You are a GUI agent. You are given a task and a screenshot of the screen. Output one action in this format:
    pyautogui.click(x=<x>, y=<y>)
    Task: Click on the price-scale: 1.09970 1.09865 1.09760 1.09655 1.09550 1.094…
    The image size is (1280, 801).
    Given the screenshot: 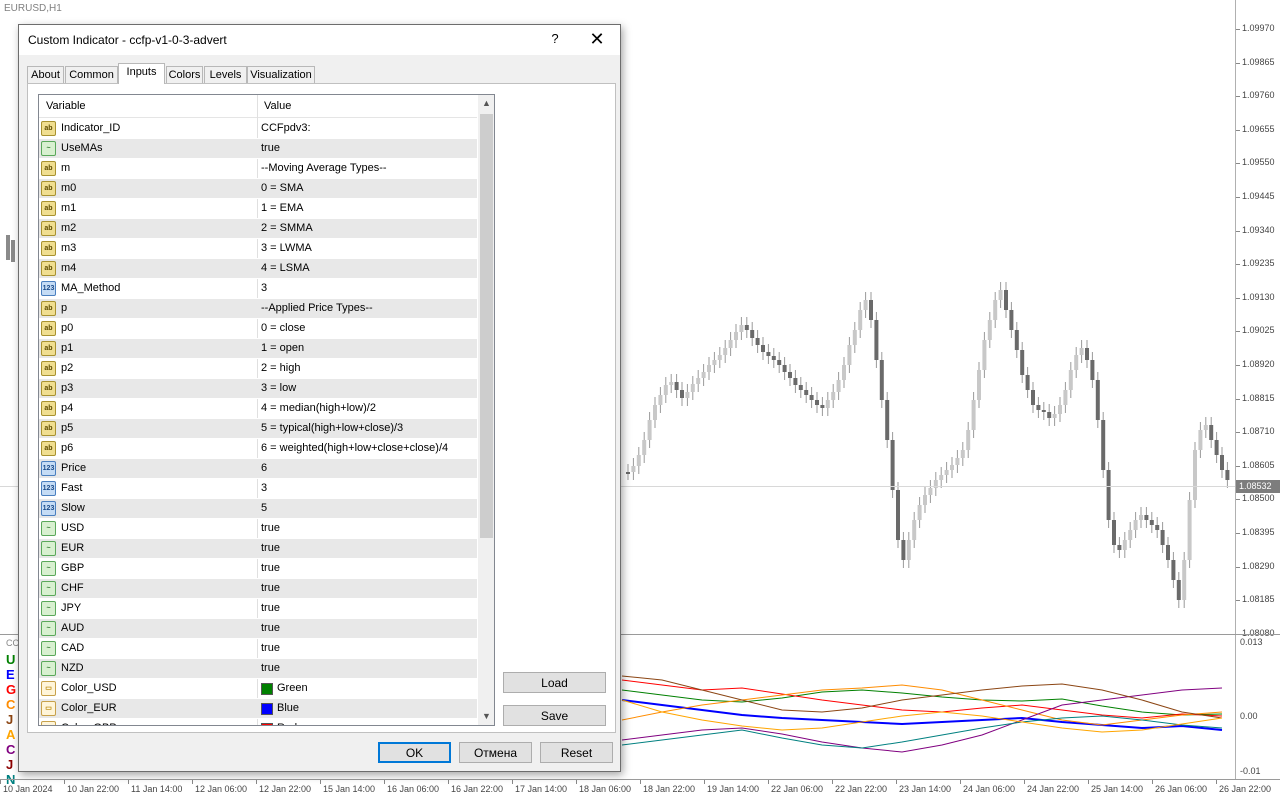 What is the action you would take?
    pyautogui.click(x=1257, y=390)
    